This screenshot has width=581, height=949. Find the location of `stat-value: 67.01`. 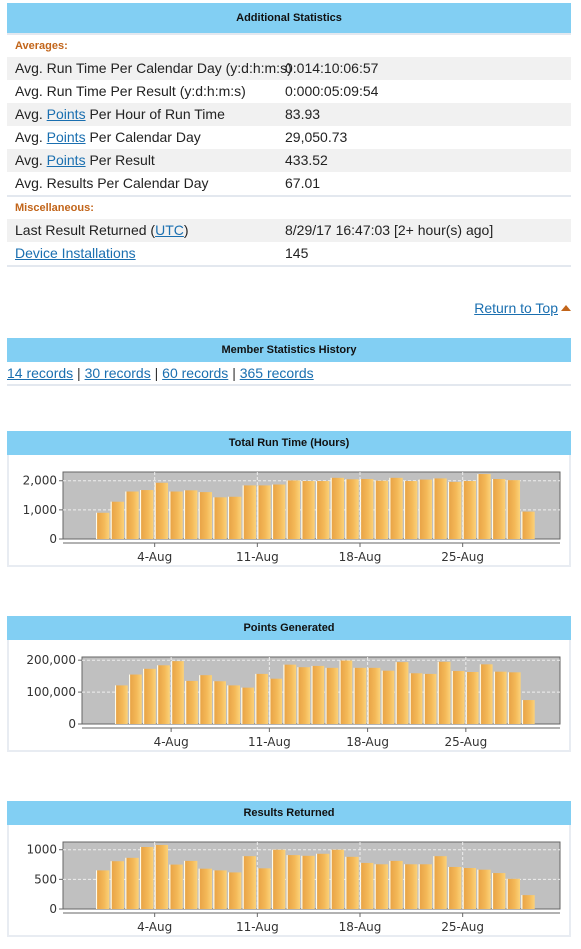

stat-value: 67.01 is located at coordinates (303, 183).